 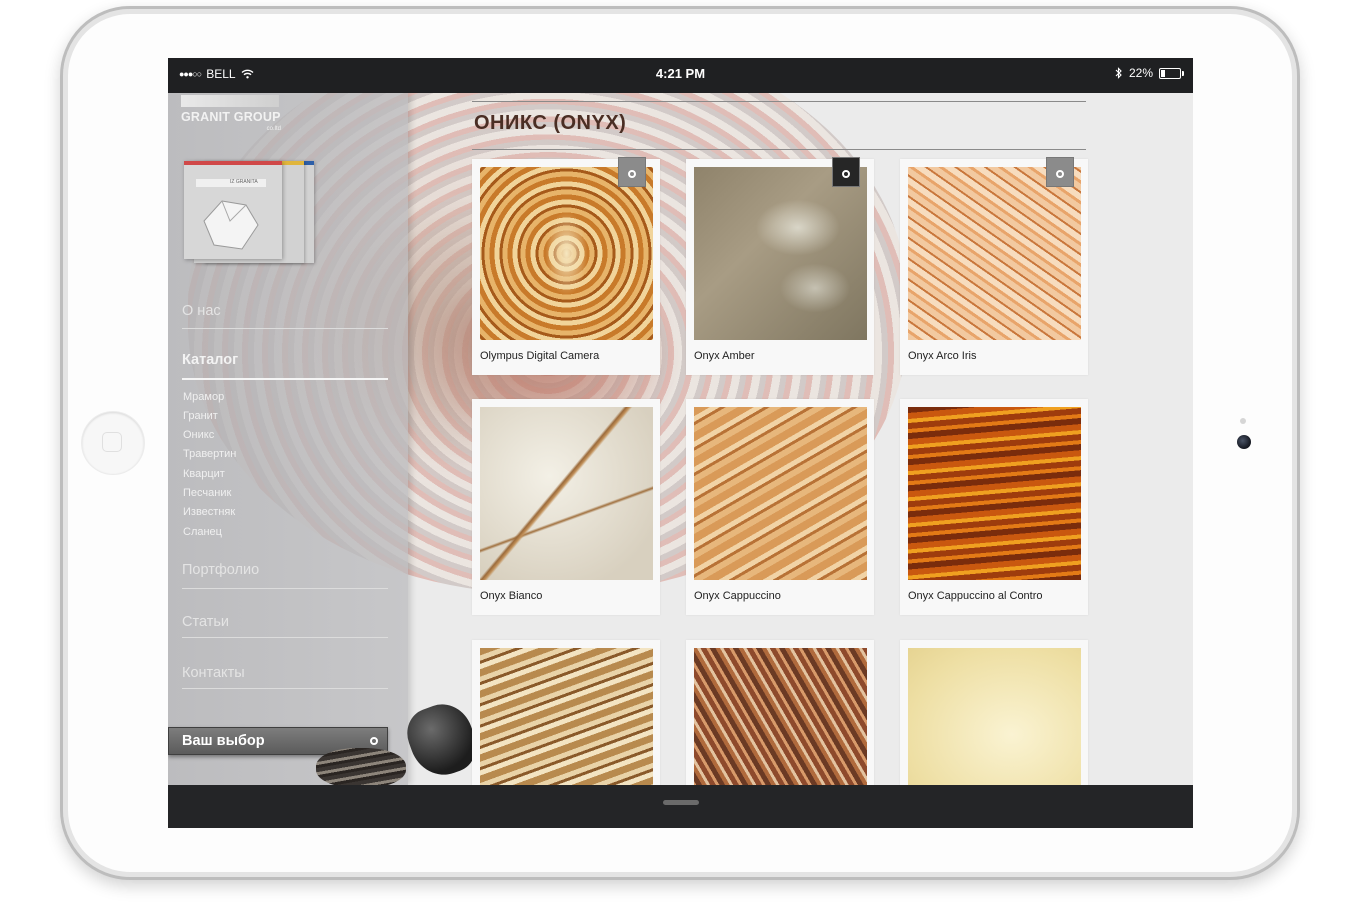 What do you see at coordinates (207, 493) in the screenshot?
I see `catalog-sub-sandstone: Песчаник` at bounding box center [207, 493].